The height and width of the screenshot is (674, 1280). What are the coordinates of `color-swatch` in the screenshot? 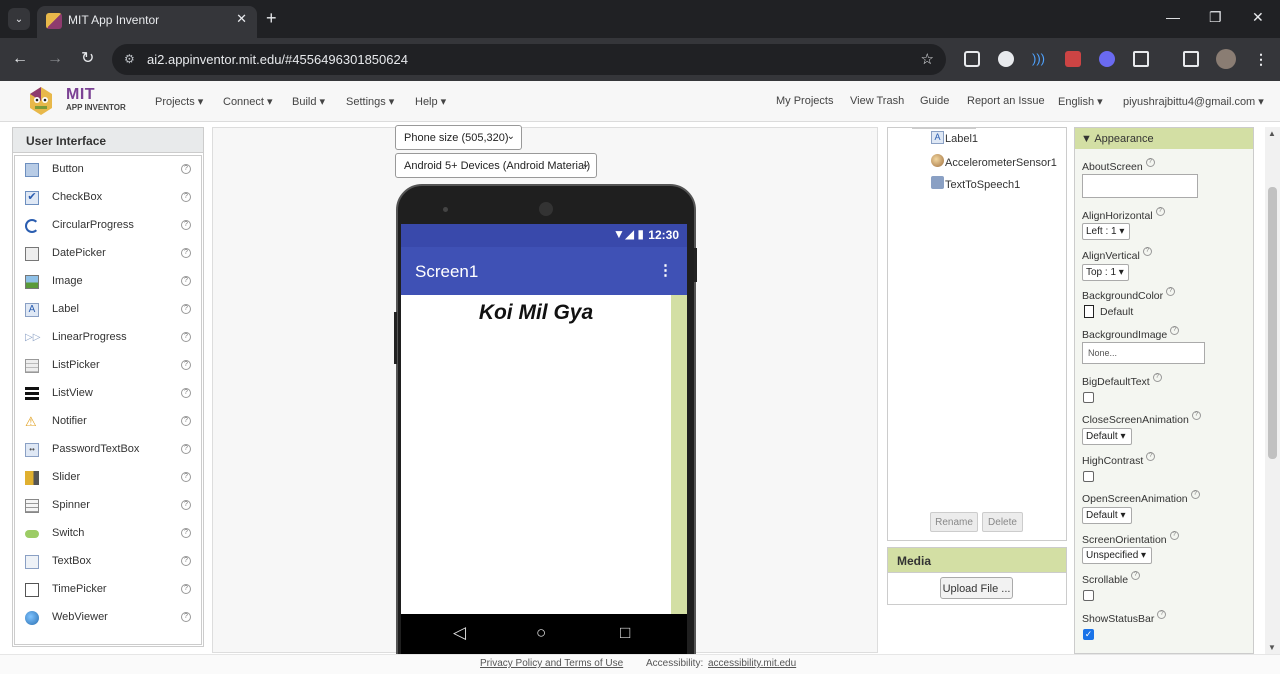 It's located at (1089, 311).